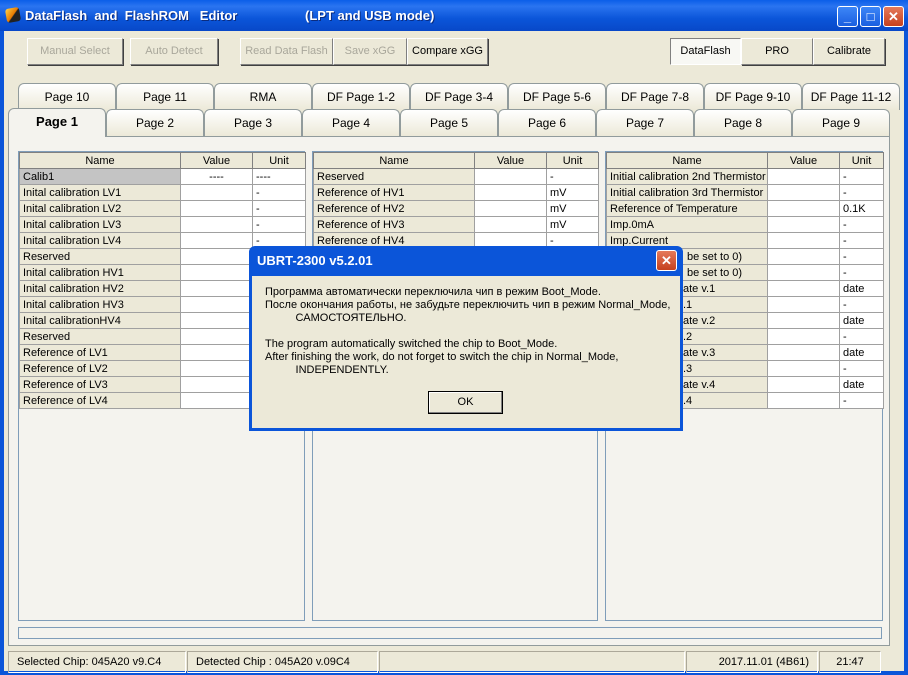 The height and width of the screenshot is (675, 908). Describe the element at coordinates (705, 51) in the screenshot. I see `dataflash-button: DataFlash` at that location.